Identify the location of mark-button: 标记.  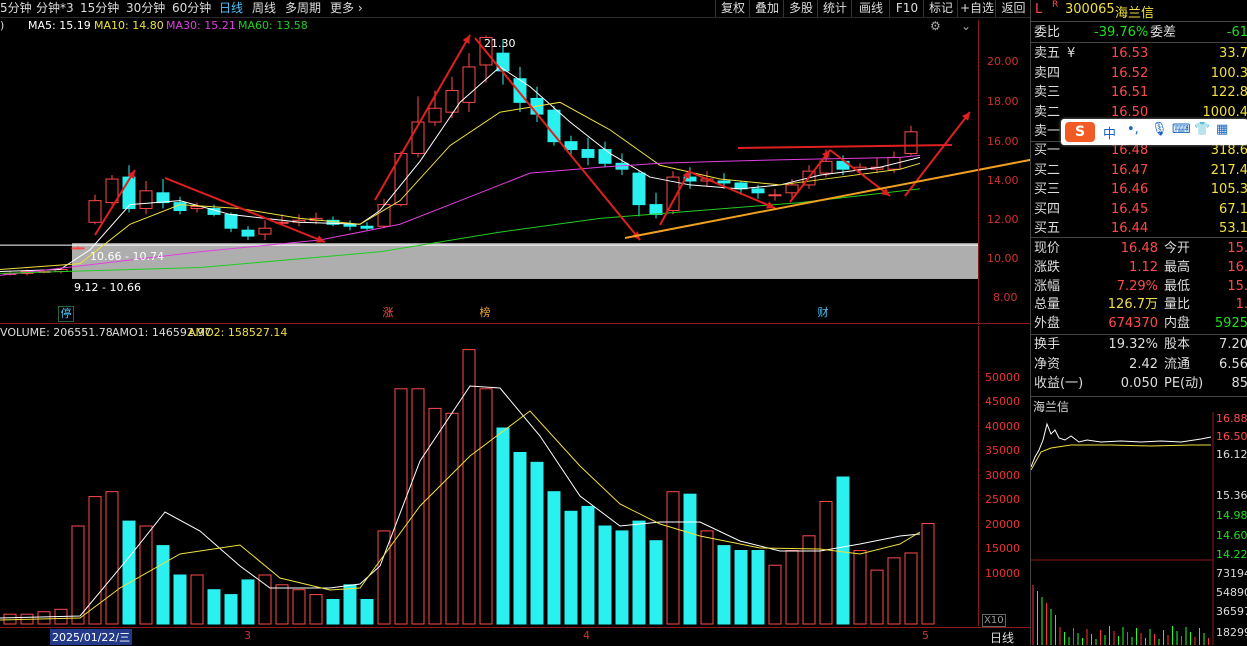
(940, 8).